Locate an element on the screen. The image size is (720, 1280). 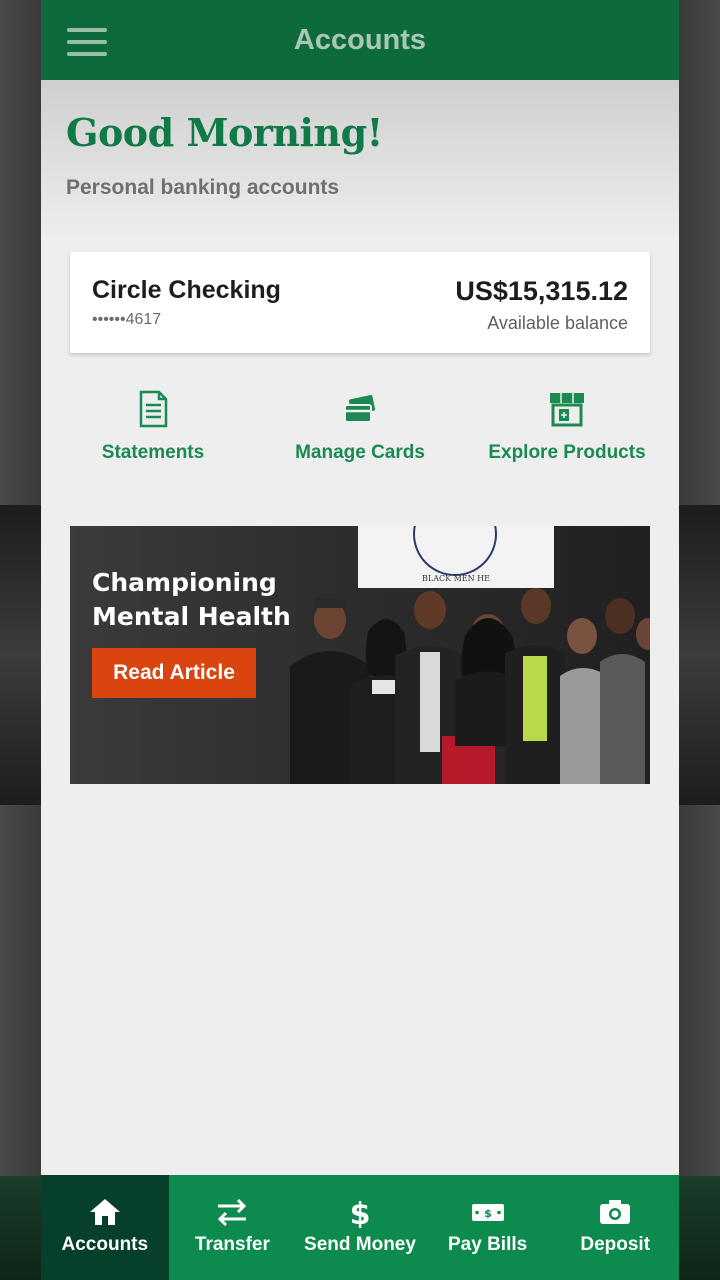
cards-icon is located at coordinates (360, 409).